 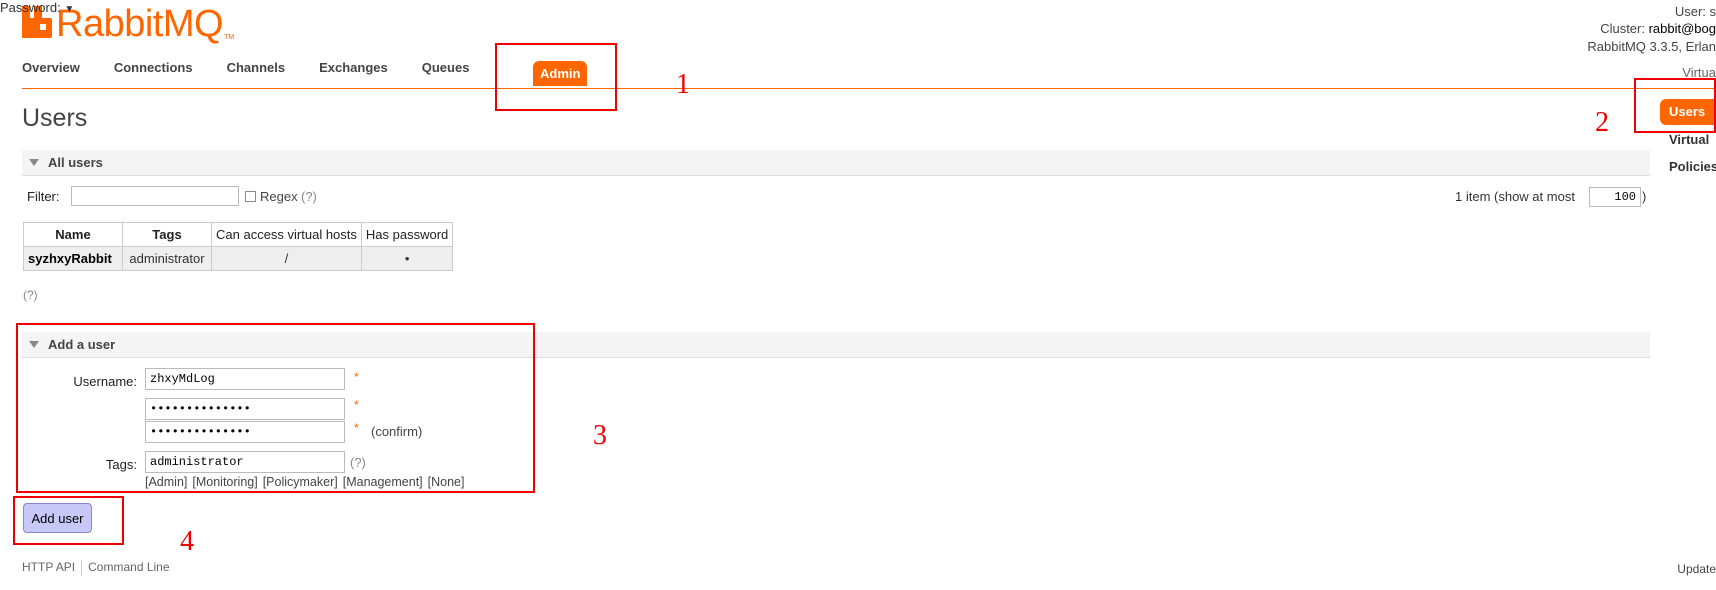 I want to click on filter-label: Filter:, so click(x=43, y=196).